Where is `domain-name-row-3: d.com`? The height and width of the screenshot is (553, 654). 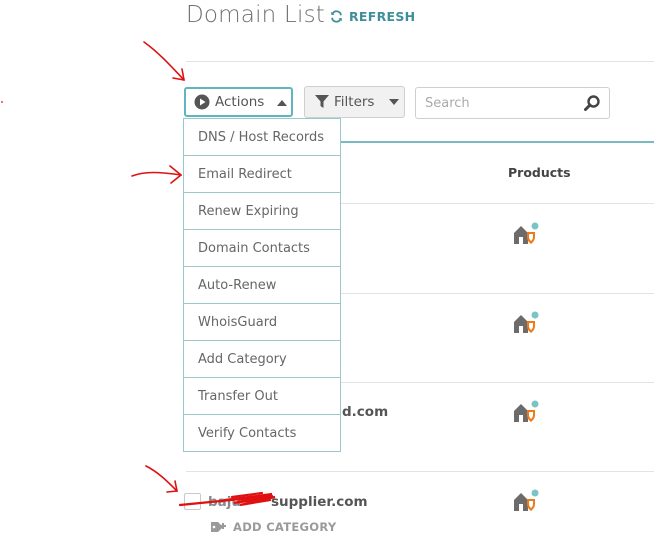 domain-name-row-3: d.com is located at coordinates (365, 412).